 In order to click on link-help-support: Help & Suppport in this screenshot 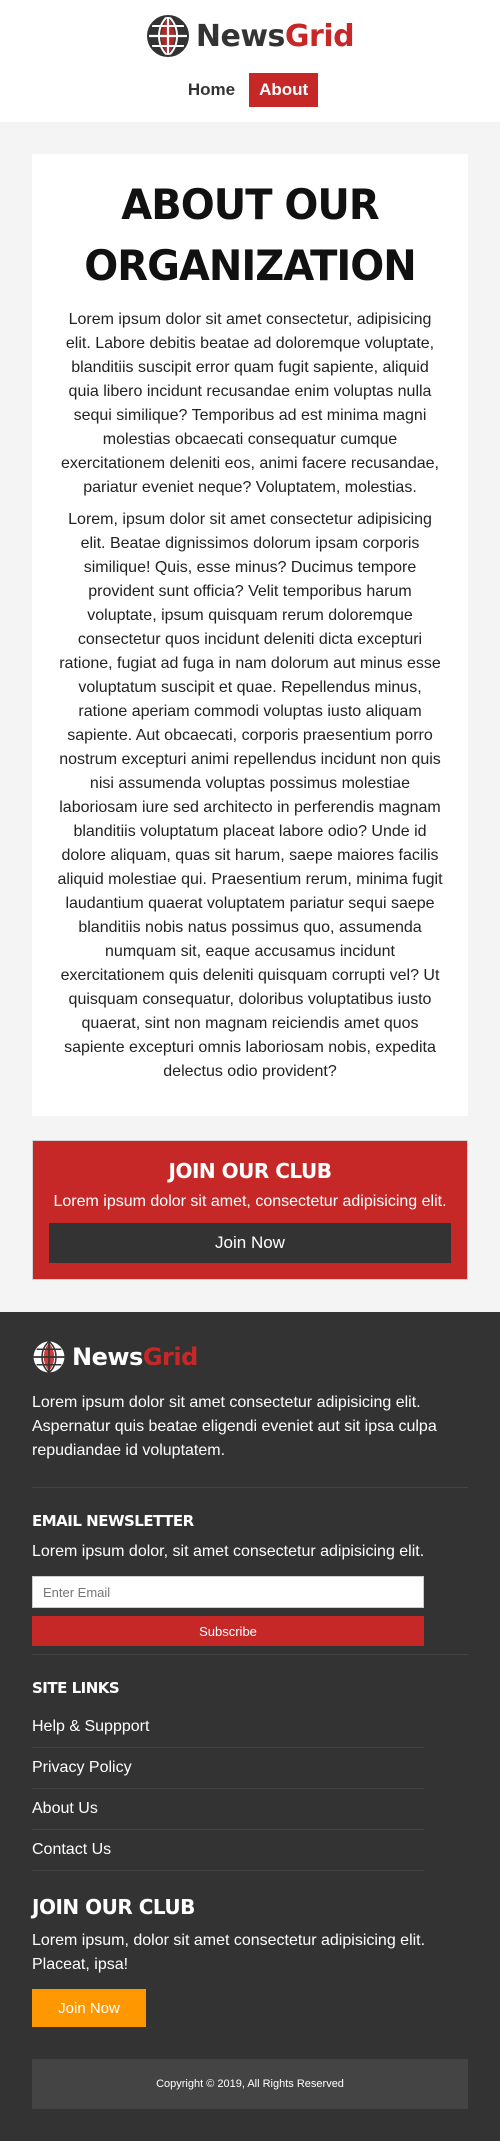, I will do `click(90, 1726)`.